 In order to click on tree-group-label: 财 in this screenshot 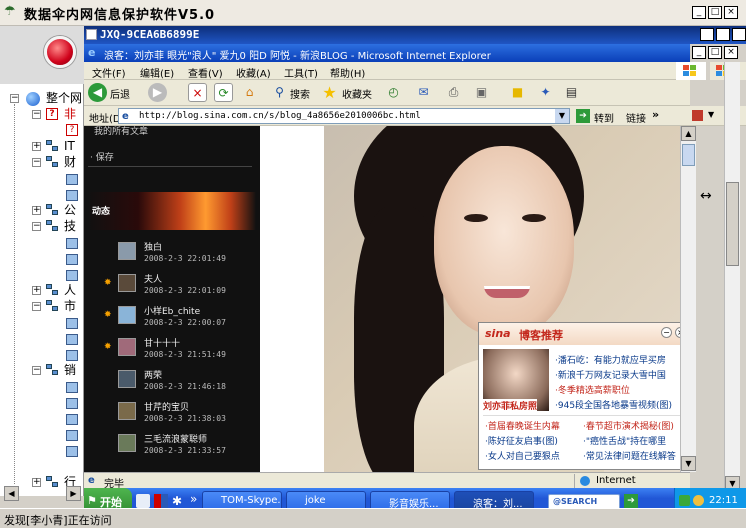, I will do `click(70, 162)`.